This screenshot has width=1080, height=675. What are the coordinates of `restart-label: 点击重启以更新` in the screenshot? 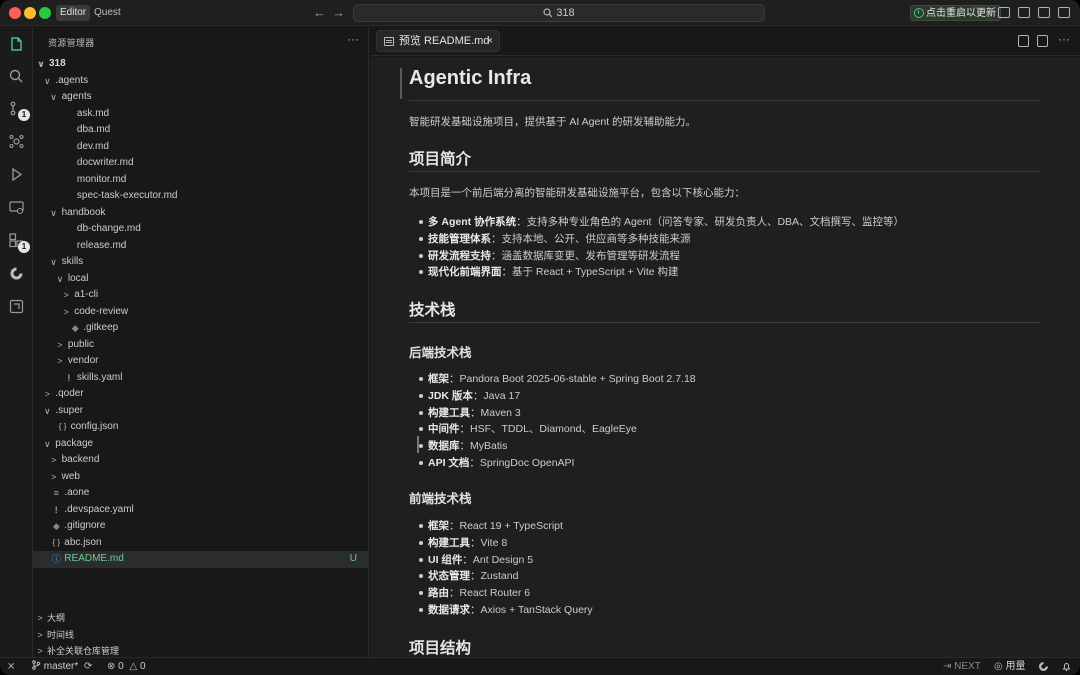 It's located at (961, 13).